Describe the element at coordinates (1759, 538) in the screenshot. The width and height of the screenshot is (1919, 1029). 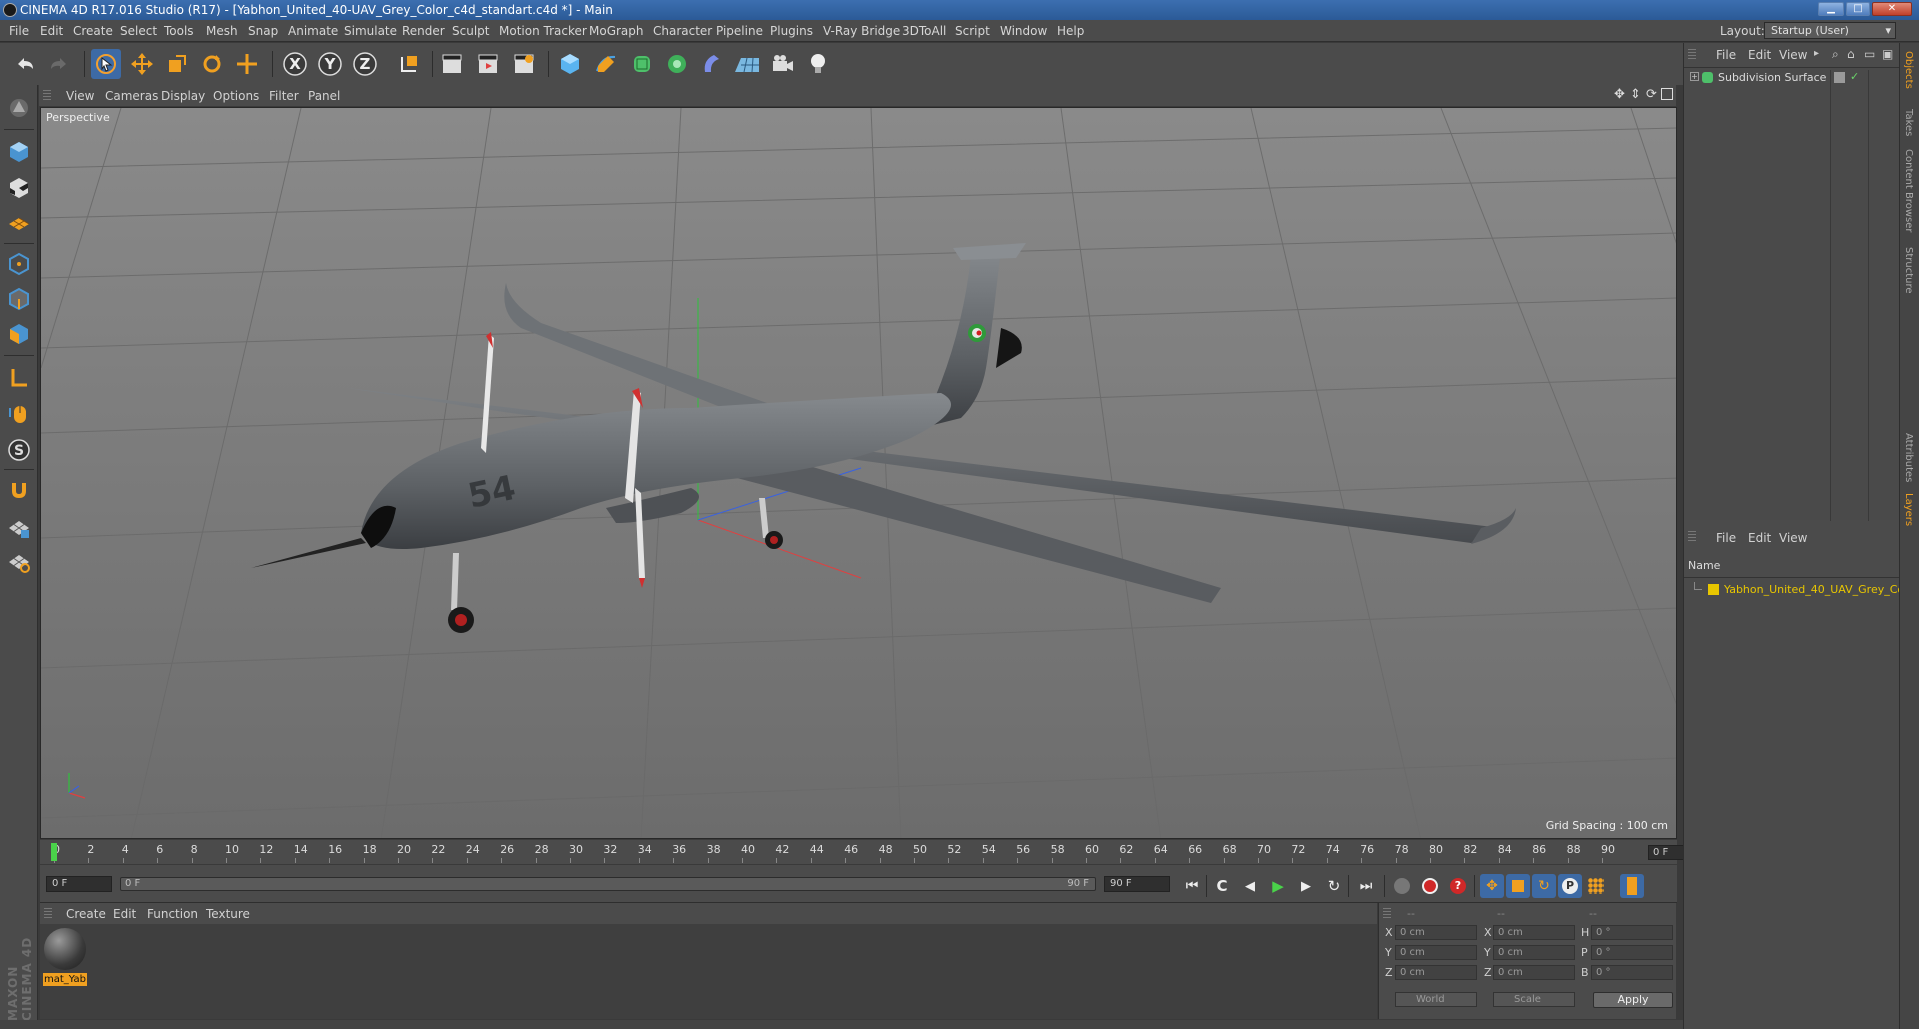
I see `layer-menu-edit: Edit` at that location.